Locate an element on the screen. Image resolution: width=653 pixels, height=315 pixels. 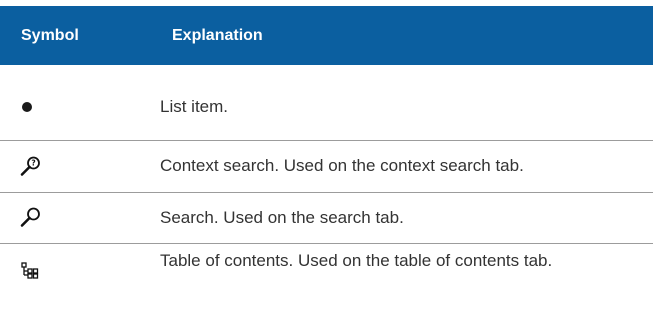
row-explanation: Search. Used on the search tab. is located at coordinates (282, 217).